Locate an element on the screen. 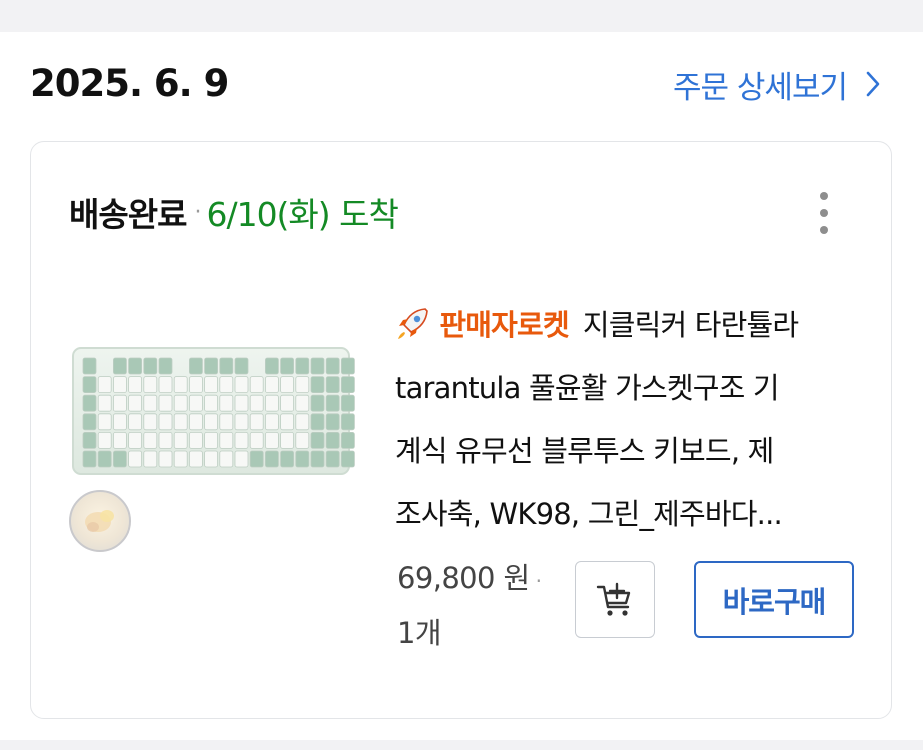  title-line: 판매자로켓 지클릭커 타란튤라 is located at coordinates (630, 325).